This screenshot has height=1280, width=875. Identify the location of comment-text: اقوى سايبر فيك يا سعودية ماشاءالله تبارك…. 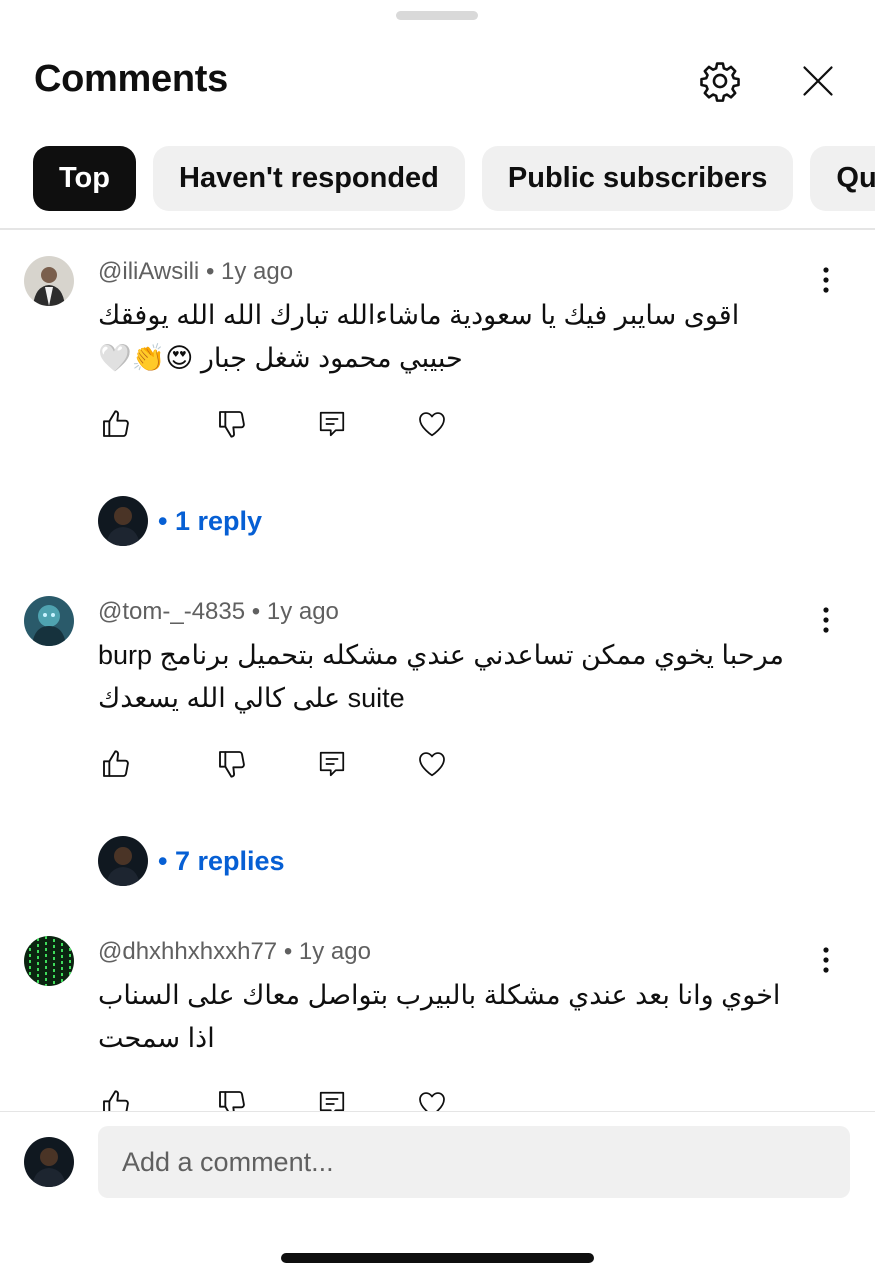
(419, 336).